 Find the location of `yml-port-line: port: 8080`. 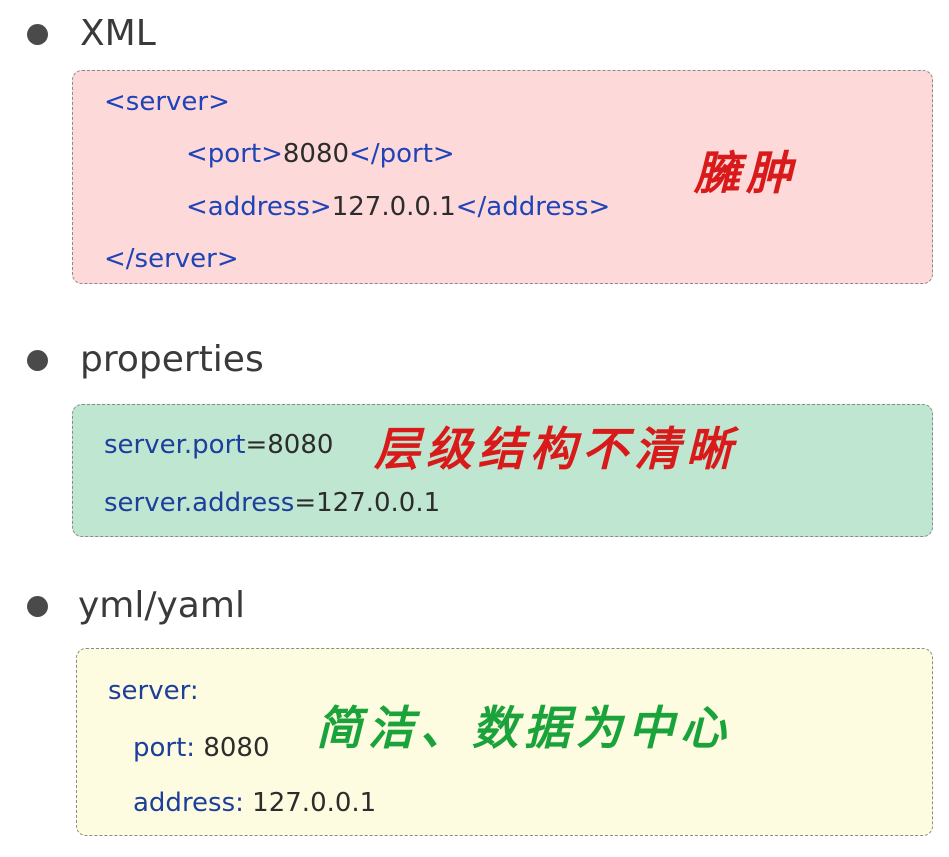

yml-port-line: port: 8080 is located at coordinates (201, 748).